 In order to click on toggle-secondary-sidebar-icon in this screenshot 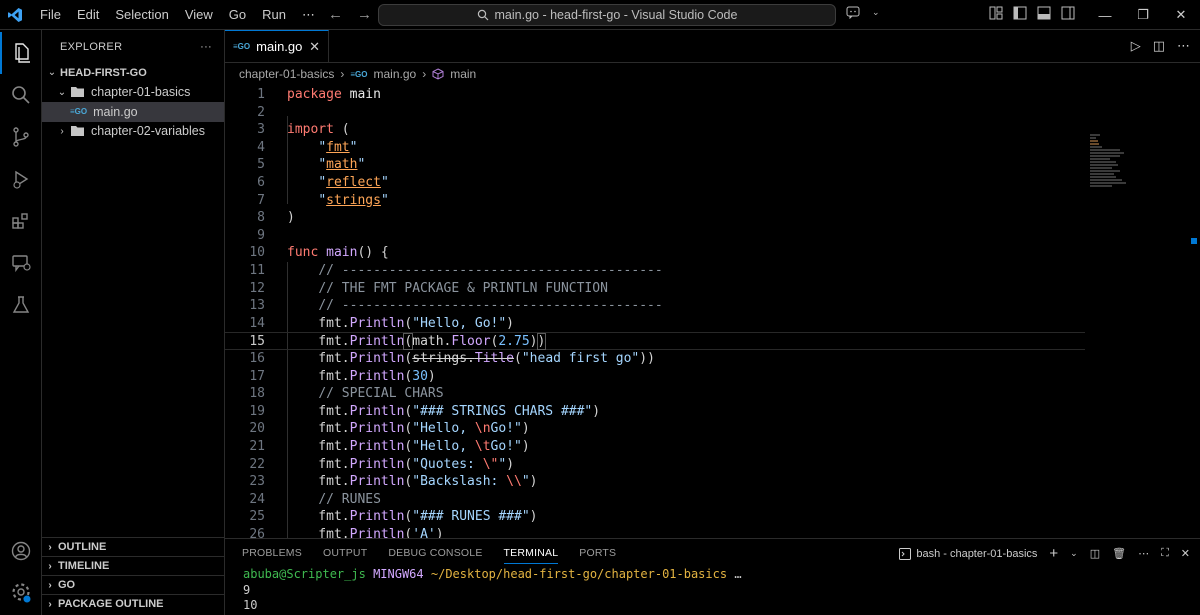, I will do `click(1068, 13)`.